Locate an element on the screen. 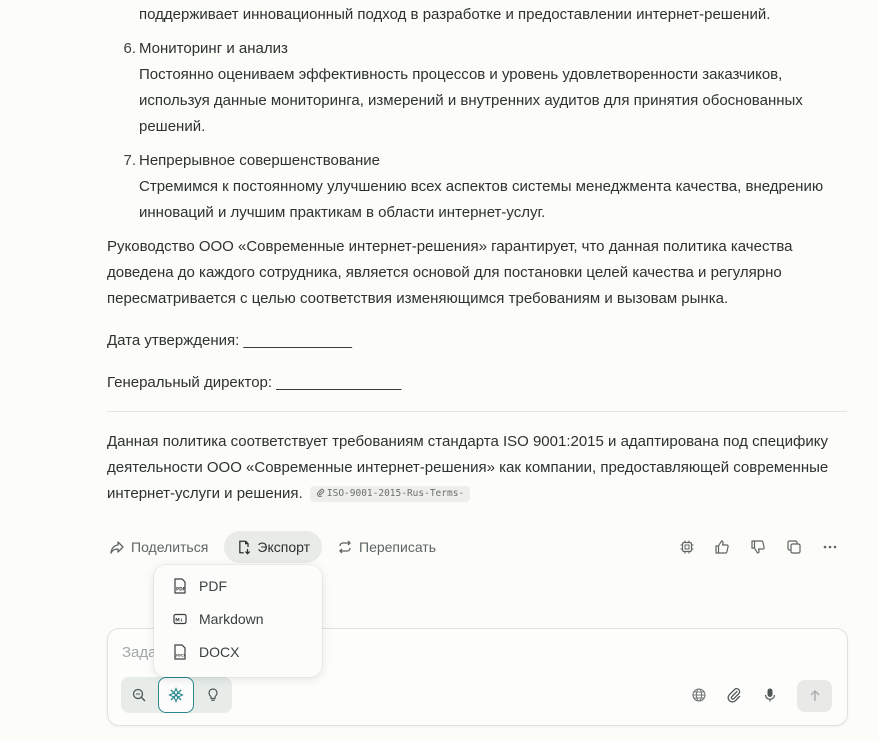 The image size is (878, 740). list-number: 7. is located at coordinates (129, 160).